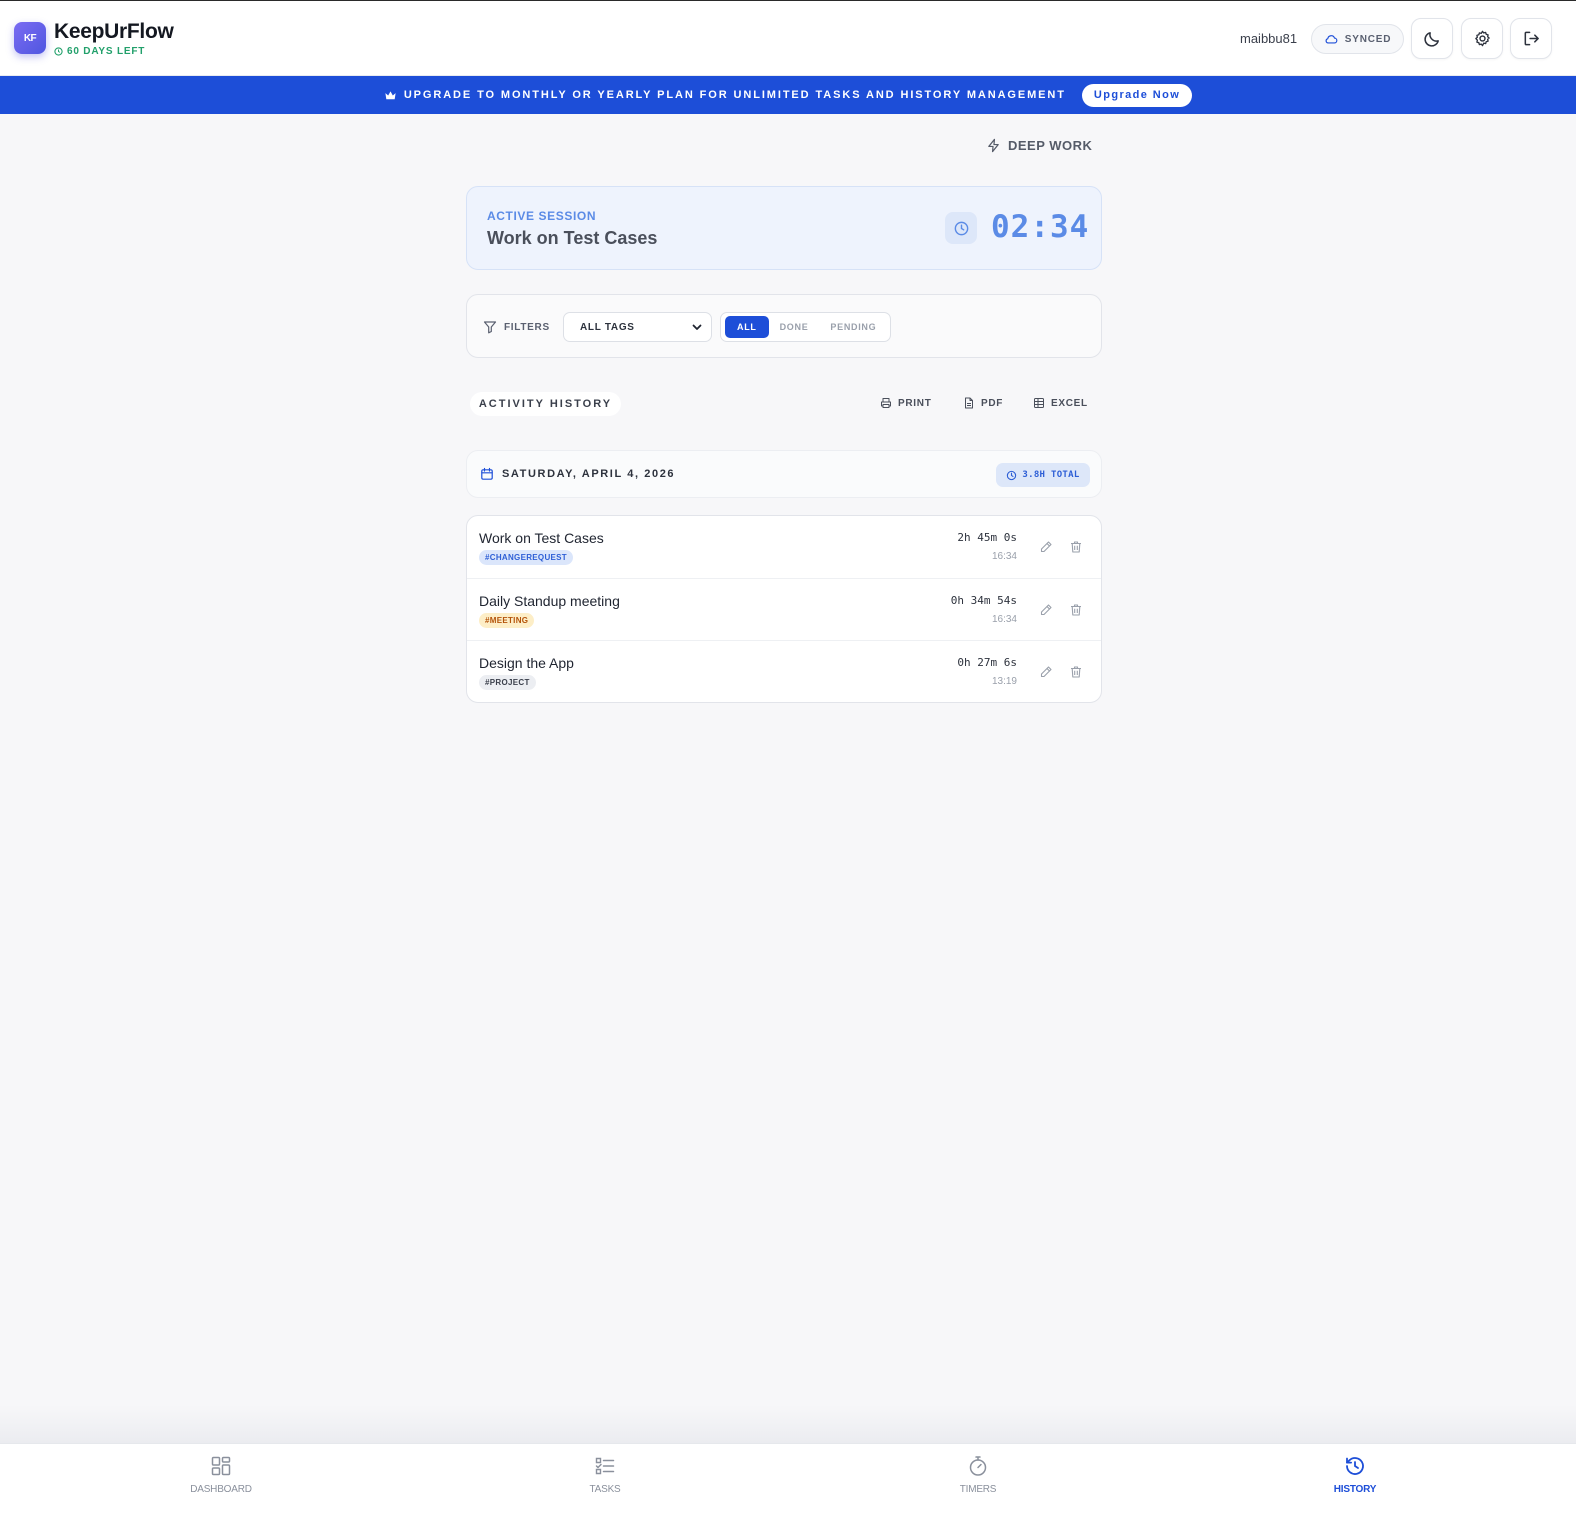  Describe the element at coordinates (961, 228) in the screenshot. I see `session-clock-icon` at that location.